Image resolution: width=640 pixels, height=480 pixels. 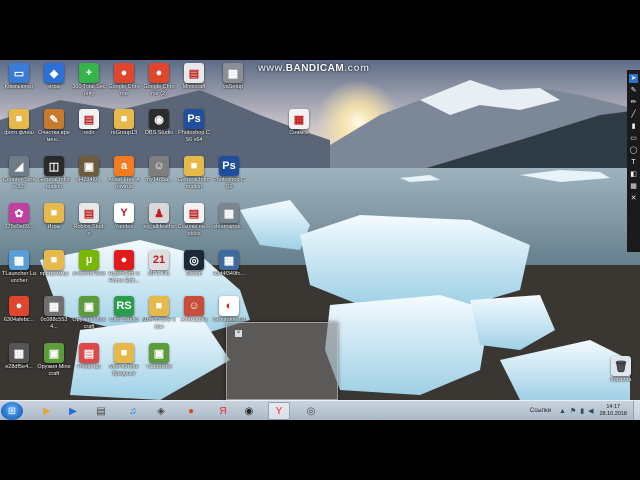 I want to click on network-icon: ▮, so click(x=582, y=411).